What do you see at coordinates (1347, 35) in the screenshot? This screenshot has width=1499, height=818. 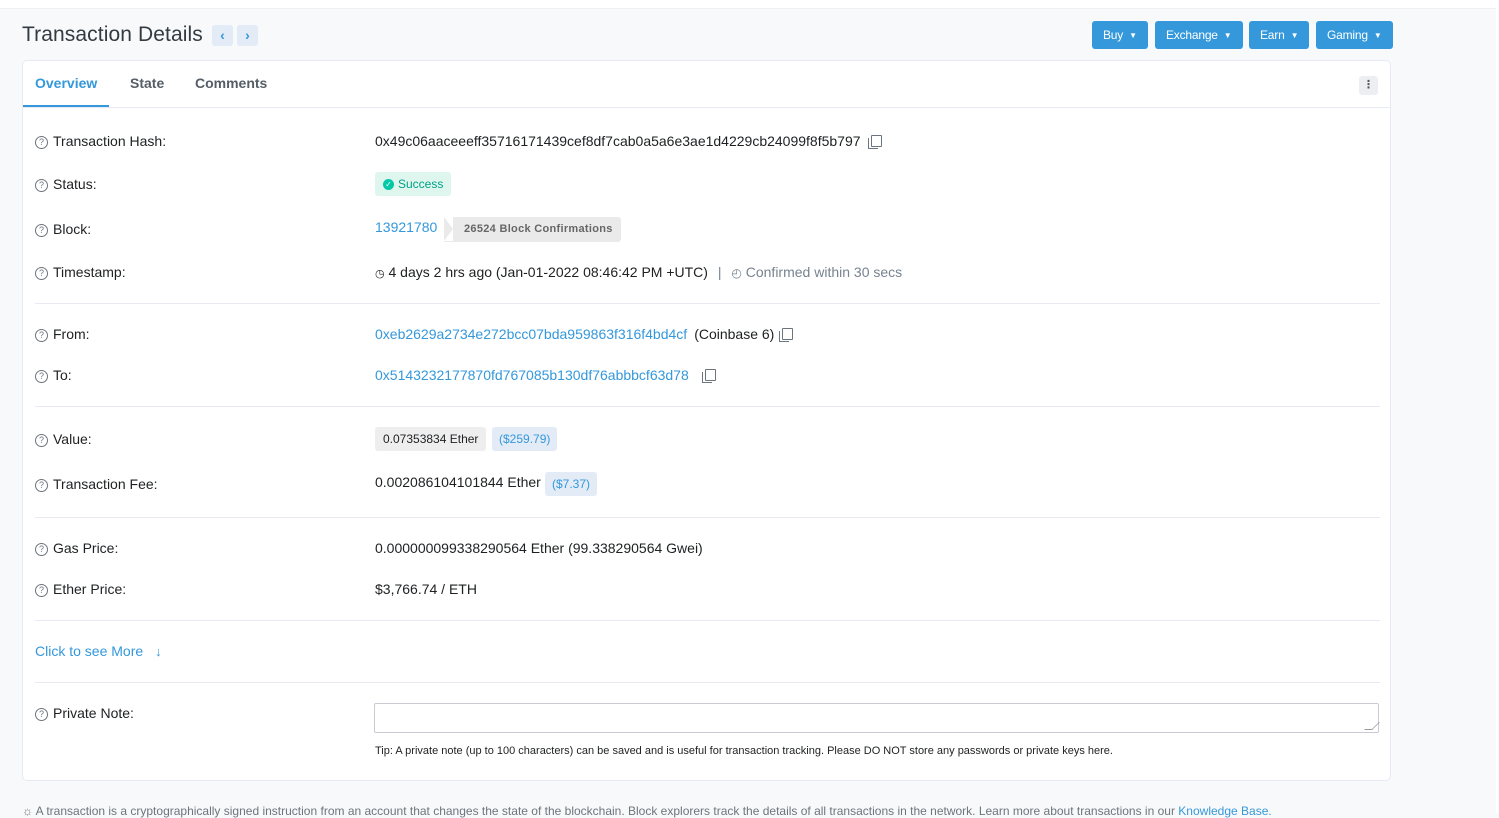 I see `gaming-label: Gaming` at bounding box center [1347, 35].